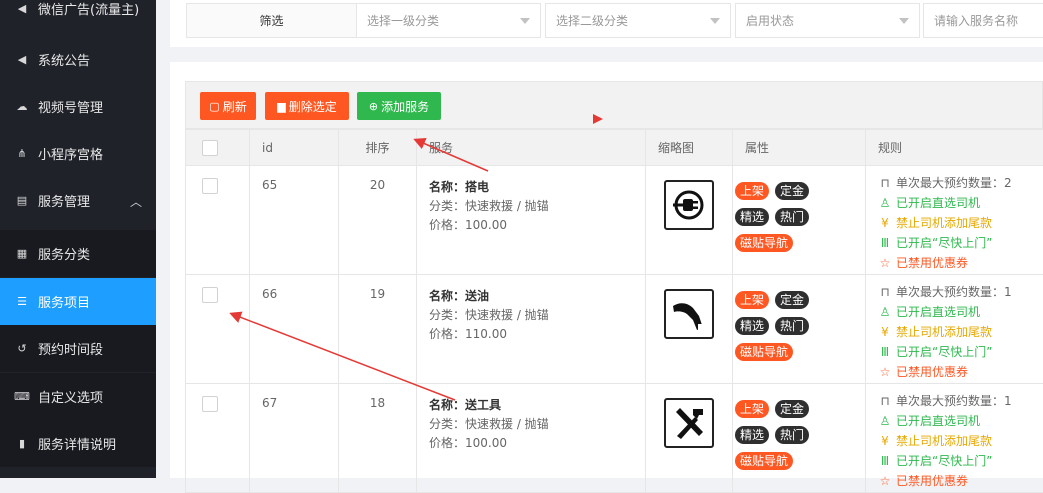 The height and width of the screenshot is (493, 1043). I want to click on sidebar-item-label: 服务项目, so click(64, 301).